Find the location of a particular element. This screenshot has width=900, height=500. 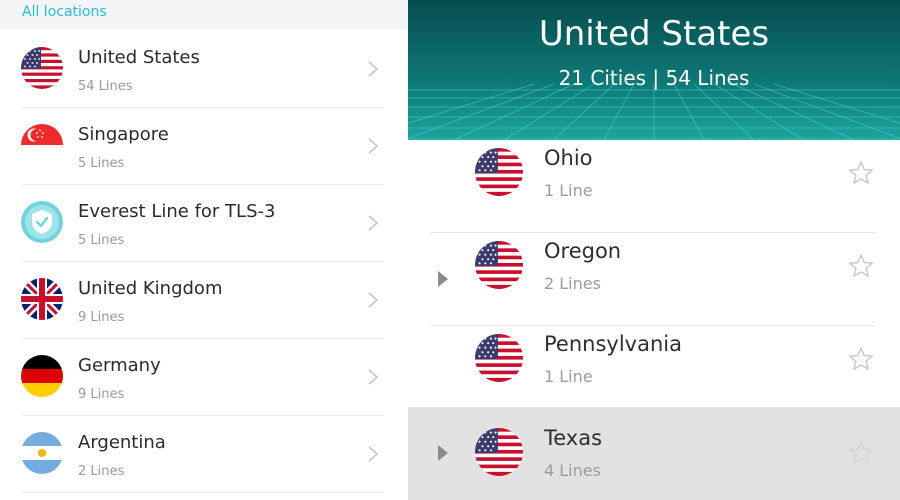

city-item-texas: Texas 4 Lines is located at coordinates (654, 453).